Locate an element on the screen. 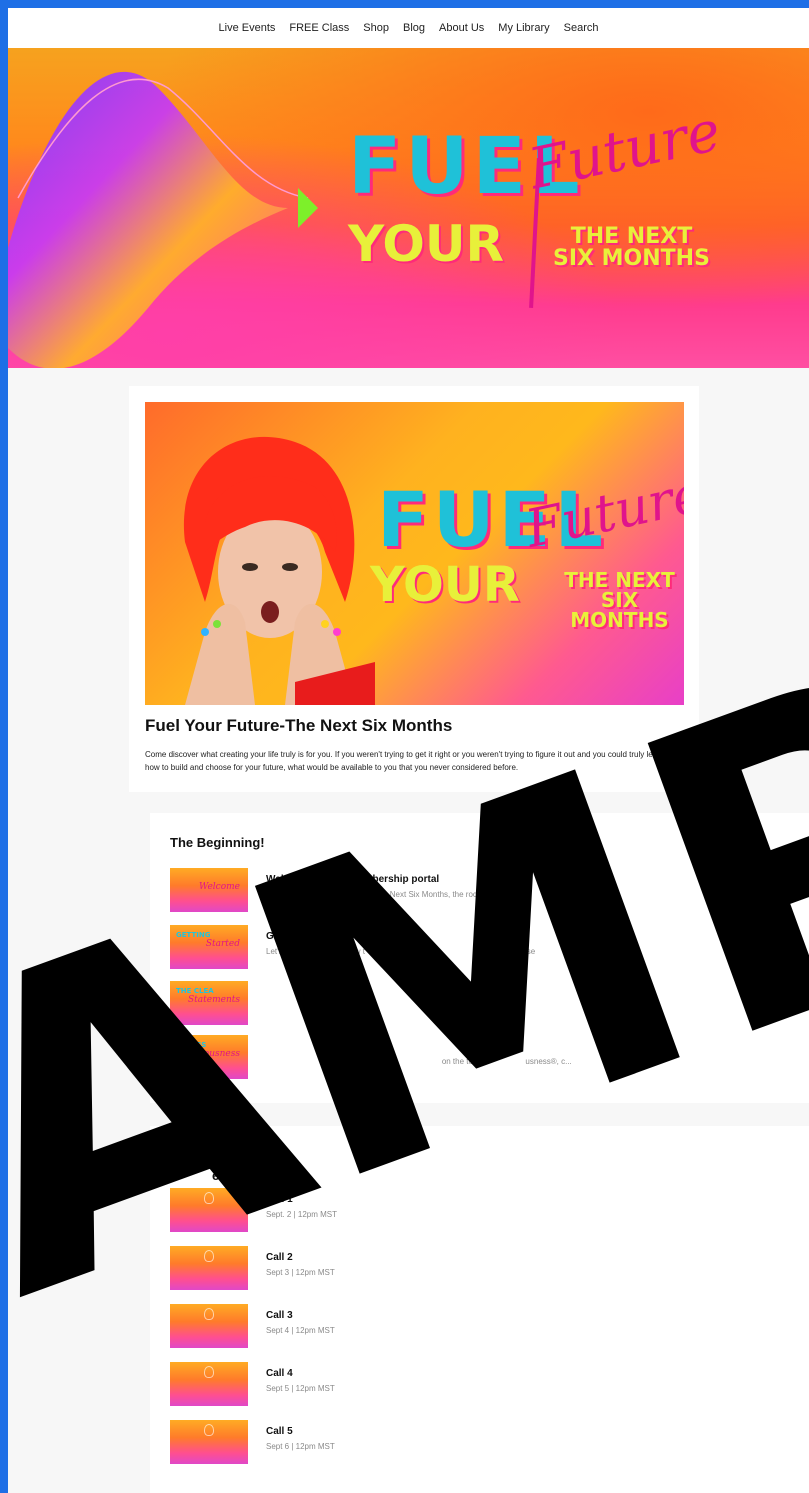 The image size is (809, 1493). lesson-item: Call 4 Sept 5 | 12pm MST is located at coordinates (489, 1386).